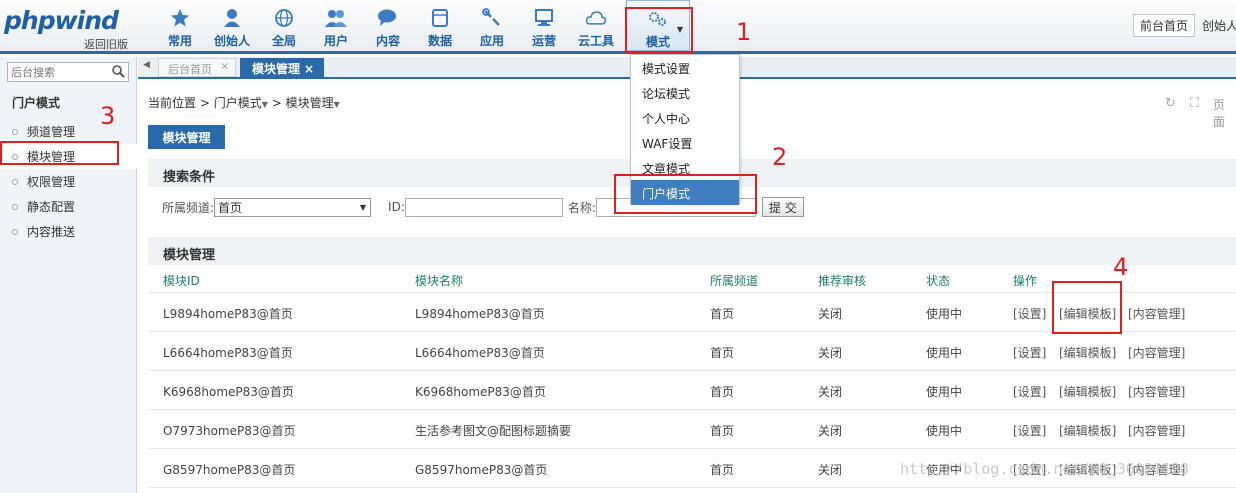  I want to click on search-icon, so click(118, 73).